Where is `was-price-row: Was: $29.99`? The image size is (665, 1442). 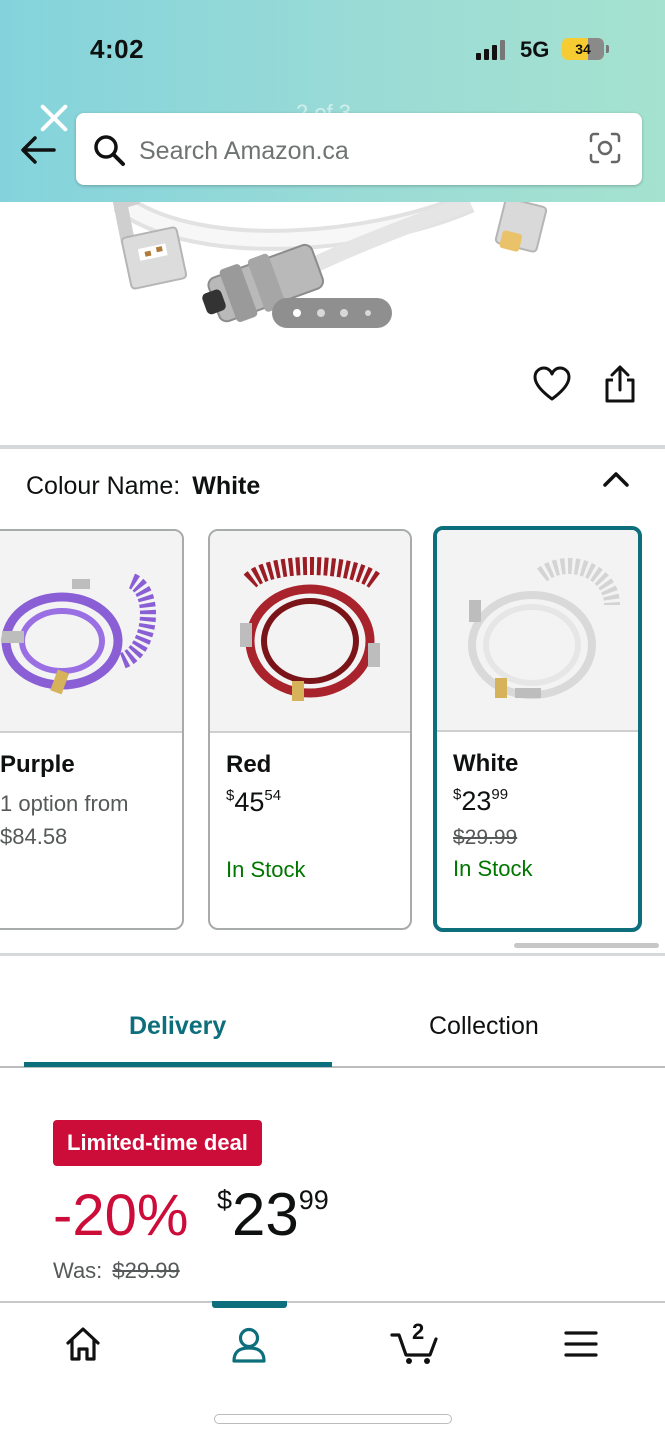
was-price-row: Was: $29.99 is located at coordinates (116, 1271).